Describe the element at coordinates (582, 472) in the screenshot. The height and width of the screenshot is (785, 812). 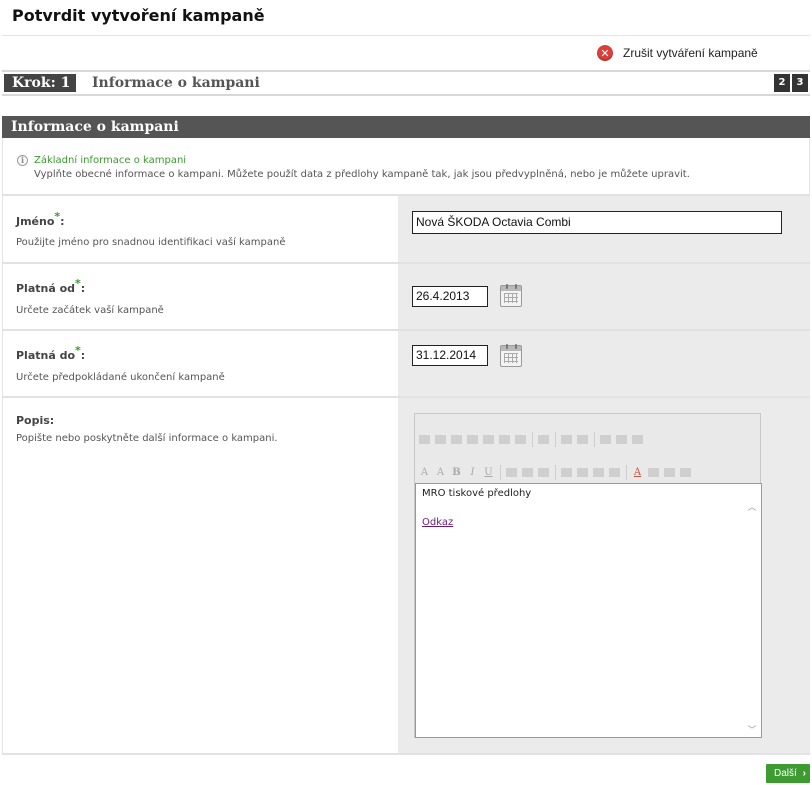
I see `unordered-list-icon` at that location.